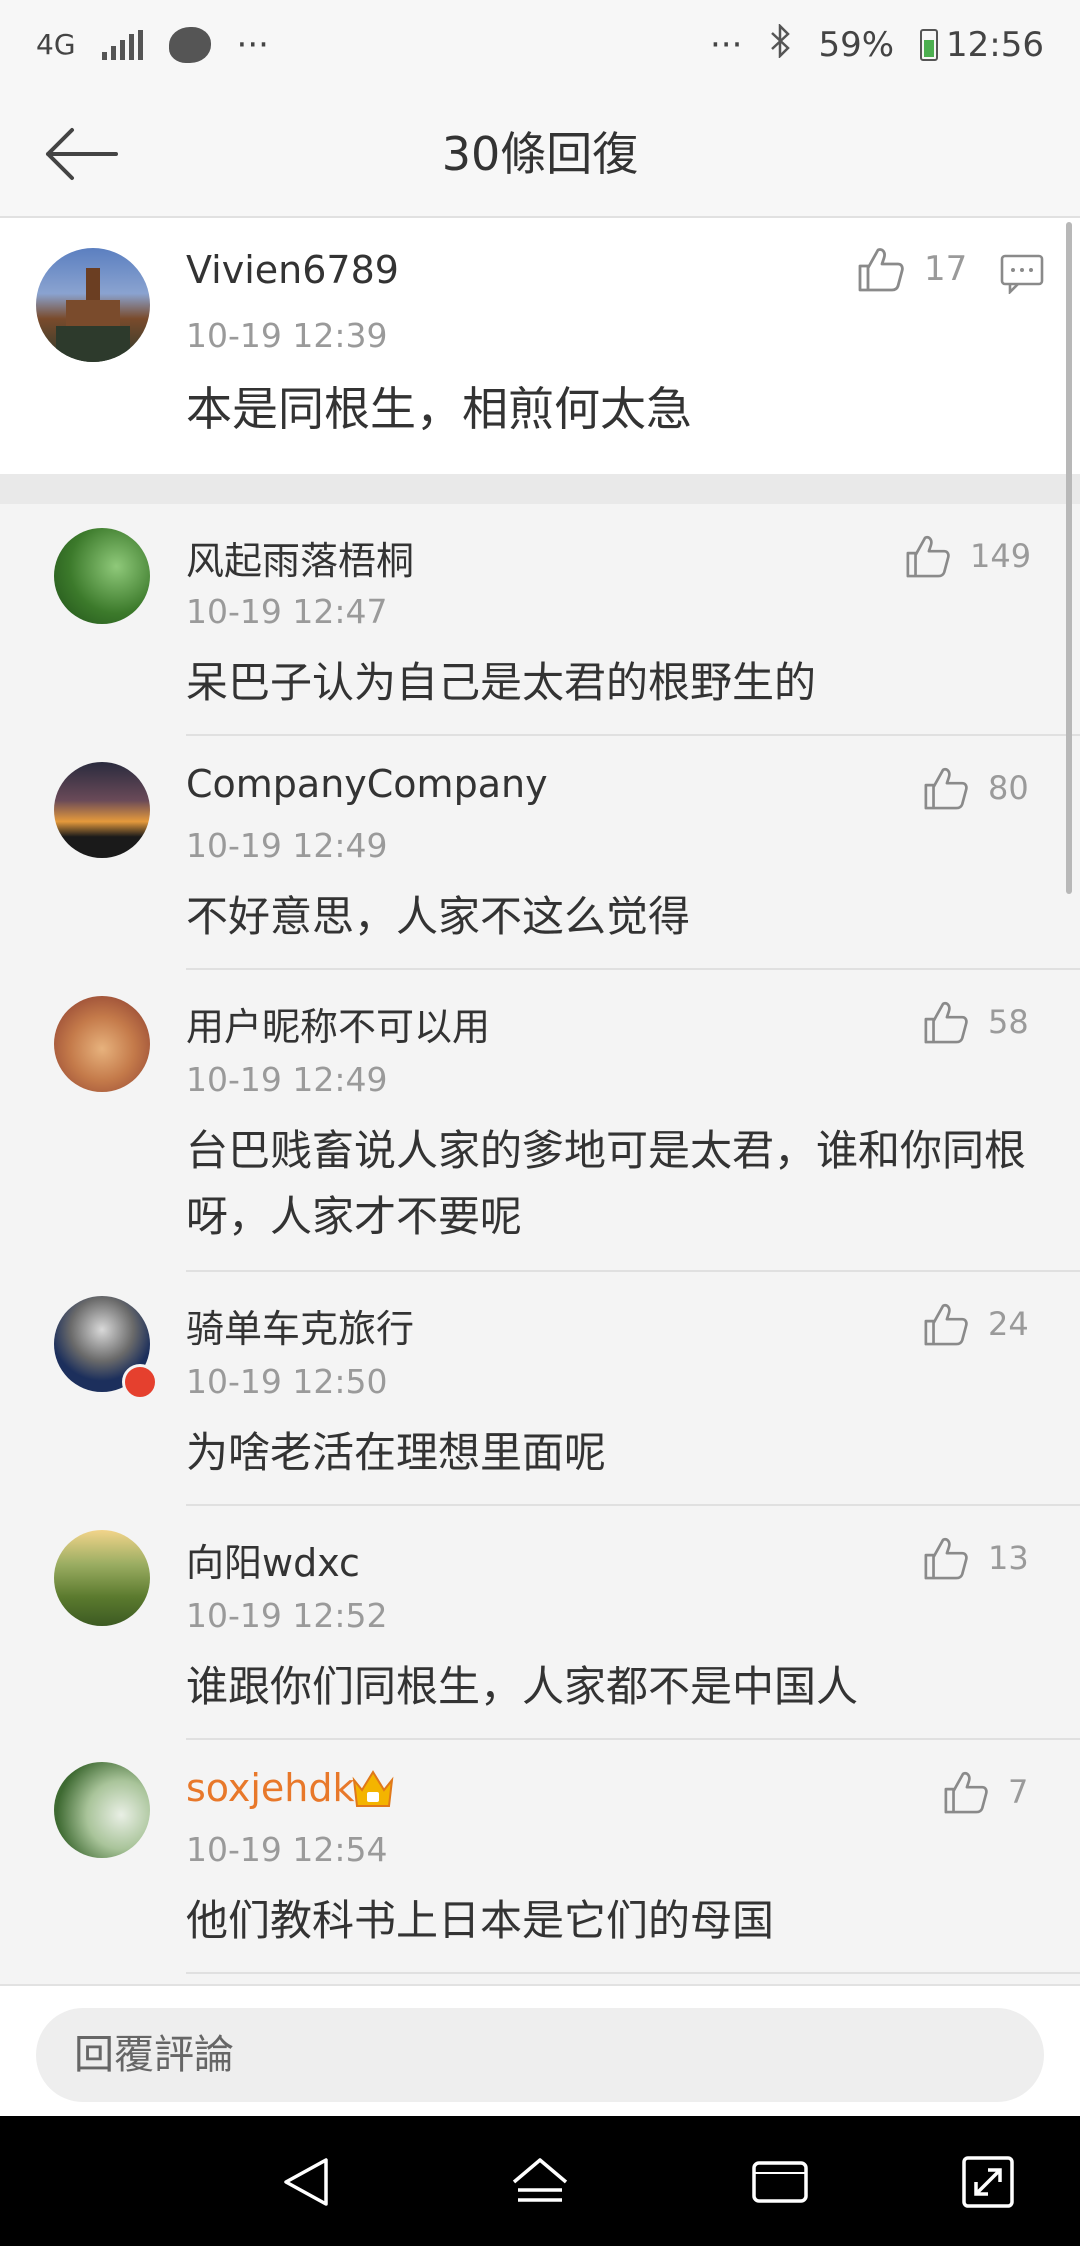  What do you see at coordinates (373, 1790) in the screenshot?
I see `crown-badge-icon` at bounding box center [373, 1790].